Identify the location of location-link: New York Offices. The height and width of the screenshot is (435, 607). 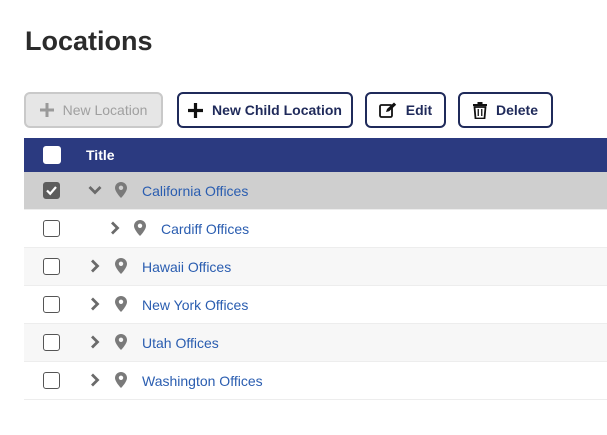
(195, 305).